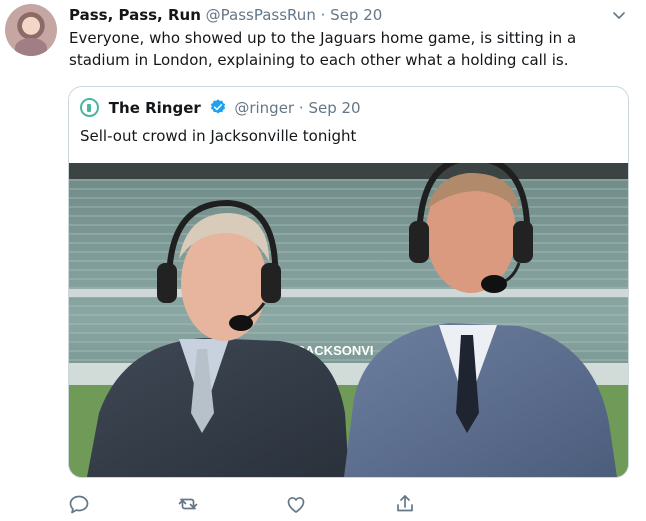  Describe the element at coordinates (135, 15) in the screenshot. I see `display-name: Pass, Pass, Run` at that location.